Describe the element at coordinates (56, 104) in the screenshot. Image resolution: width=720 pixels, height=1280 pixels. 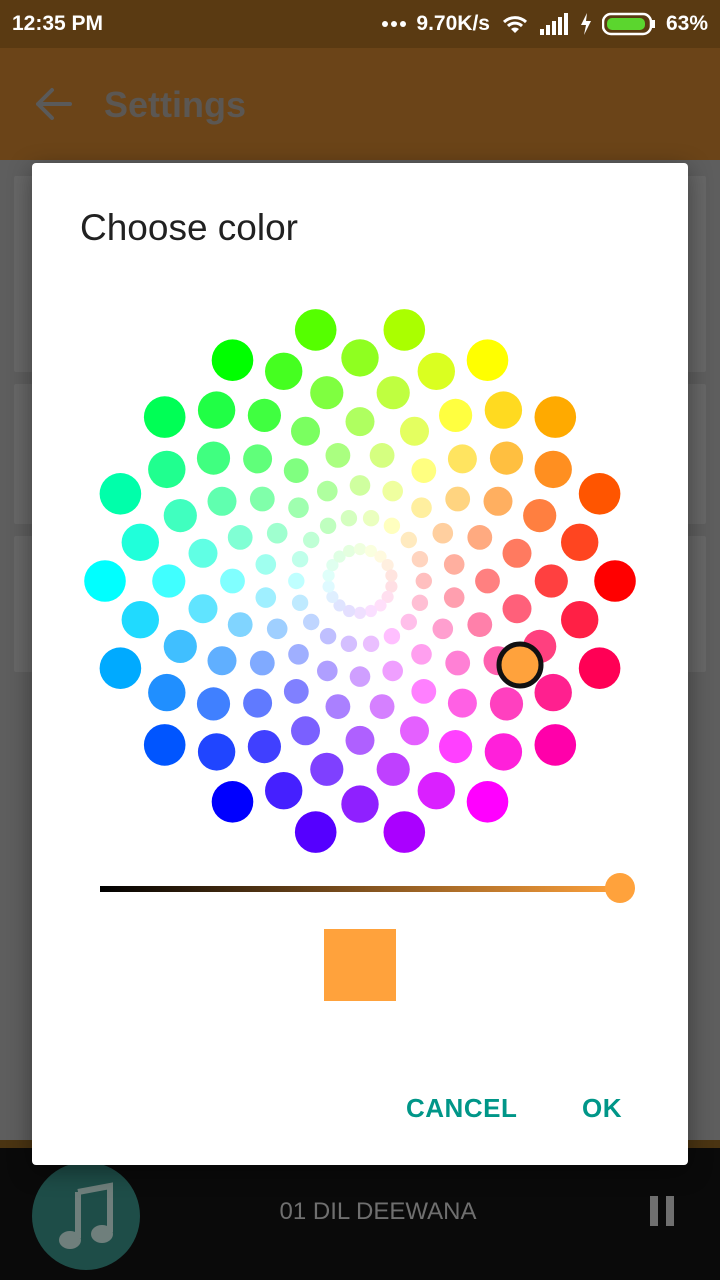
I see `arrow-left-icon` at that location.